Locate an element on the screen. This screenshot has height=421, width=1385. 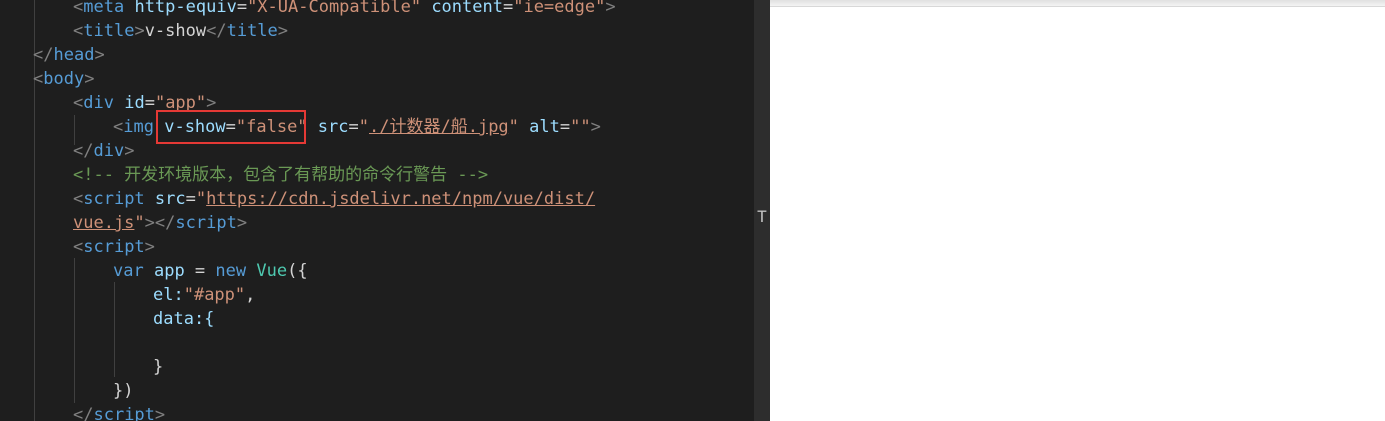
highlight-box is located at coordinates (231, 127).